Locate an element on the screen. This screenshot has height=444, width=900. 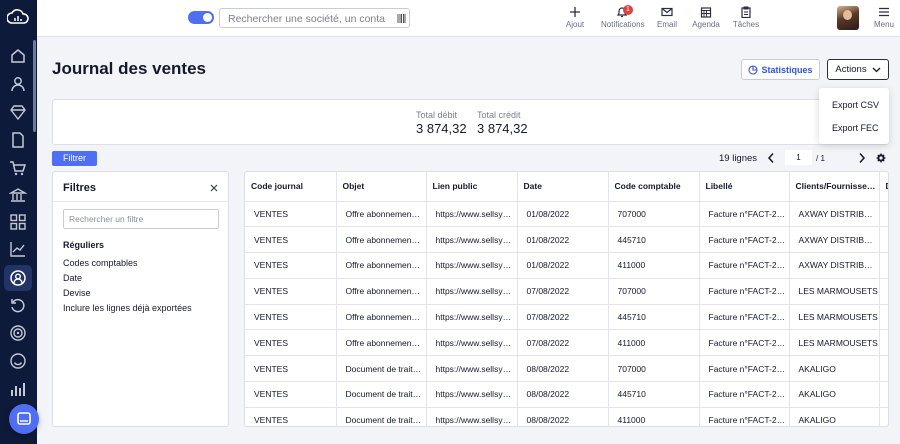
email-label: Email is located at coordinates (666, 24).